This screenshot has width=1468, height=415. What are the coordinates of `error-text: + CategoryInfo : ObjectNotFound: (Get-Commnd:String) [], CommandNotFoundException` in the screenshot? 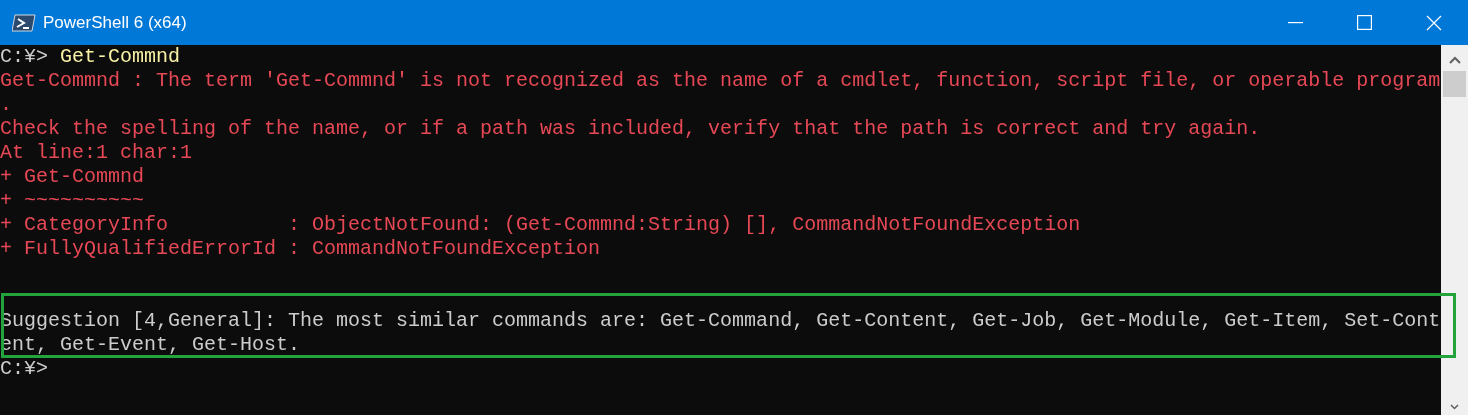 It's located at (540, 225).